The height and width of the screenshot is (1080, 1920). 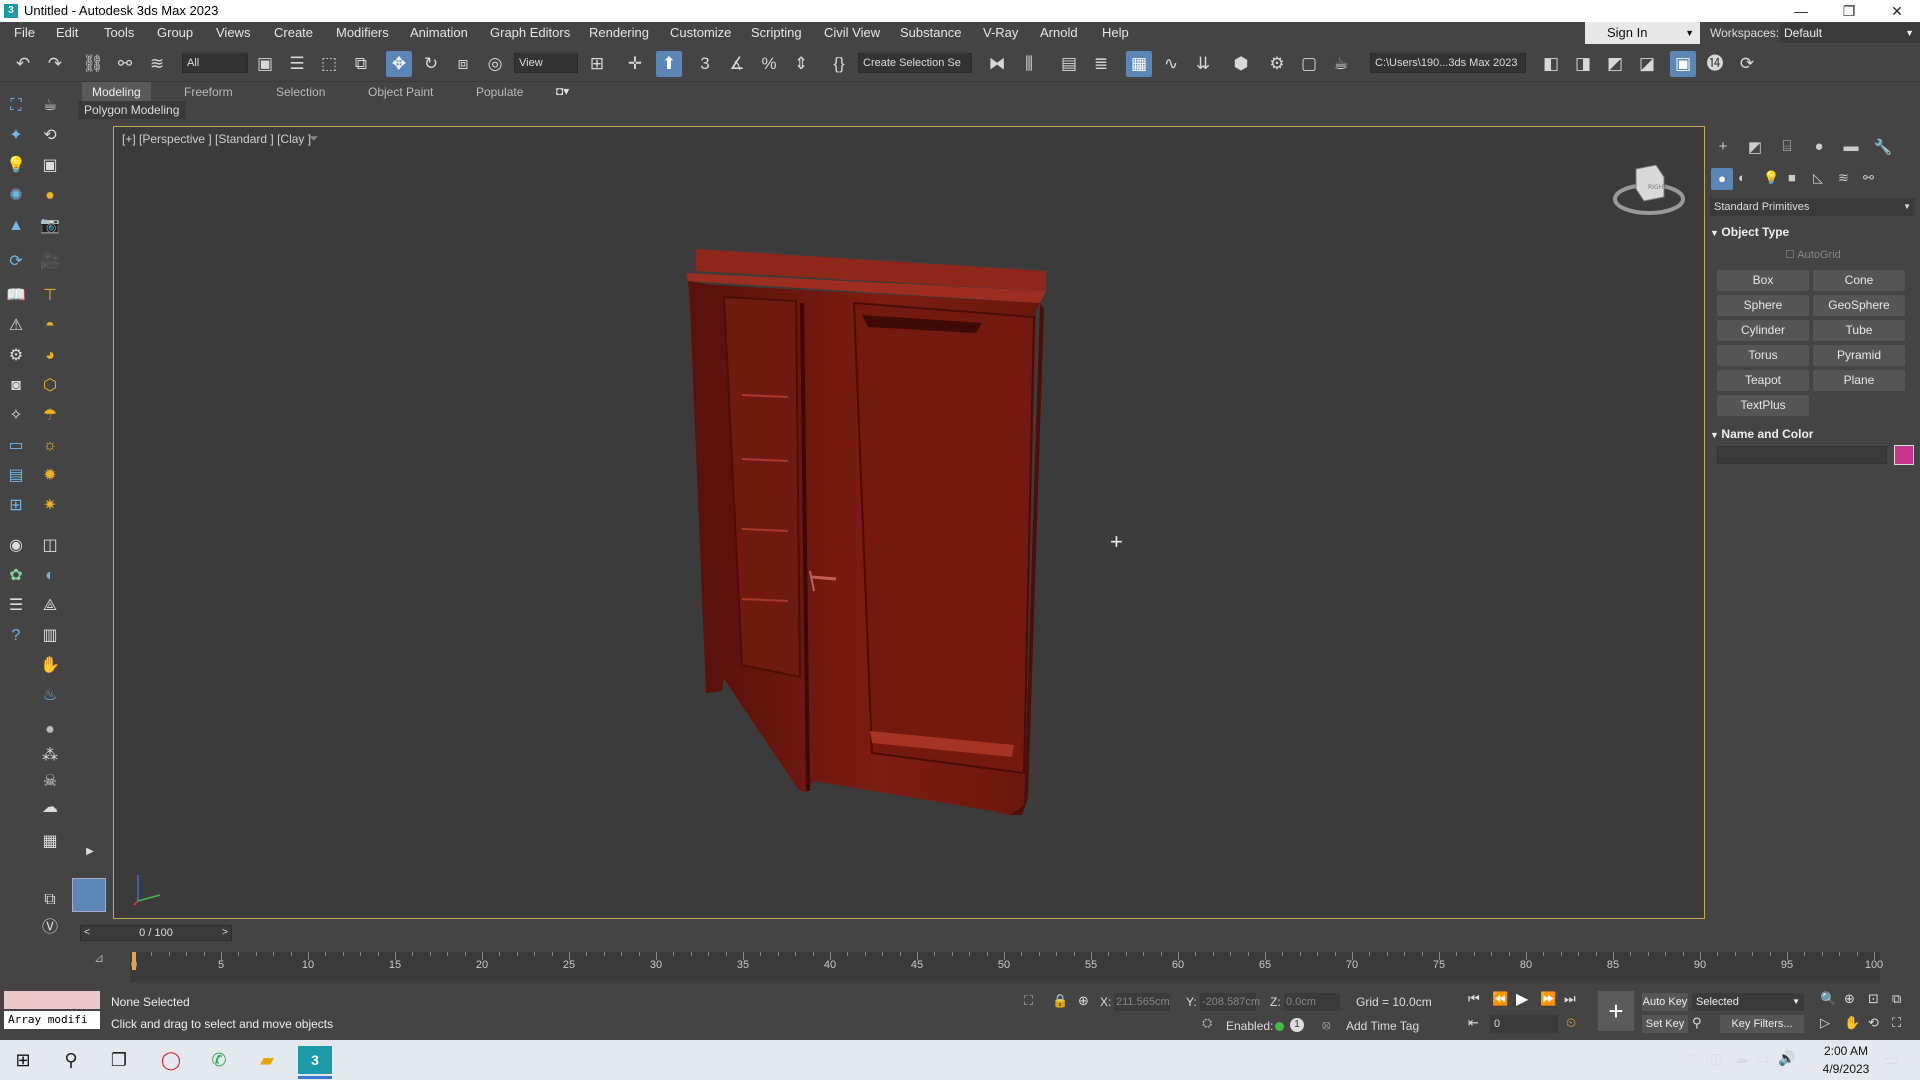 I want to click on box-button: Box, so click(x=1763, y=280).